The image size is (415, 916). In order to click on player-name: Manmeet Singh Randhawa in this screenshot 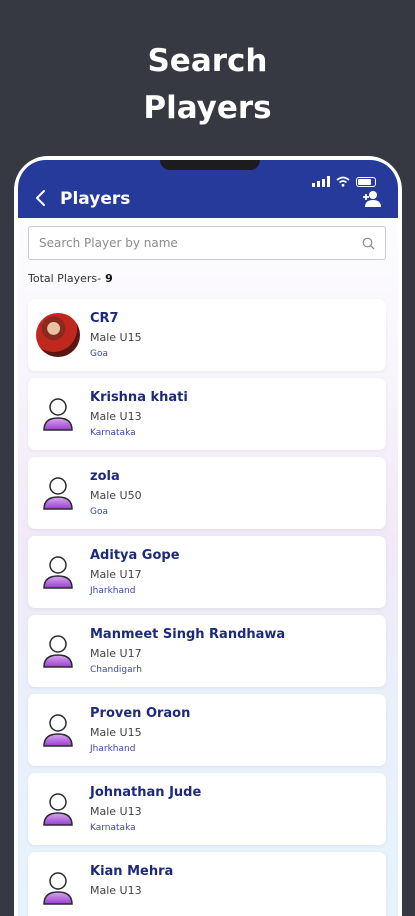, I will do `click(188, 634)`.